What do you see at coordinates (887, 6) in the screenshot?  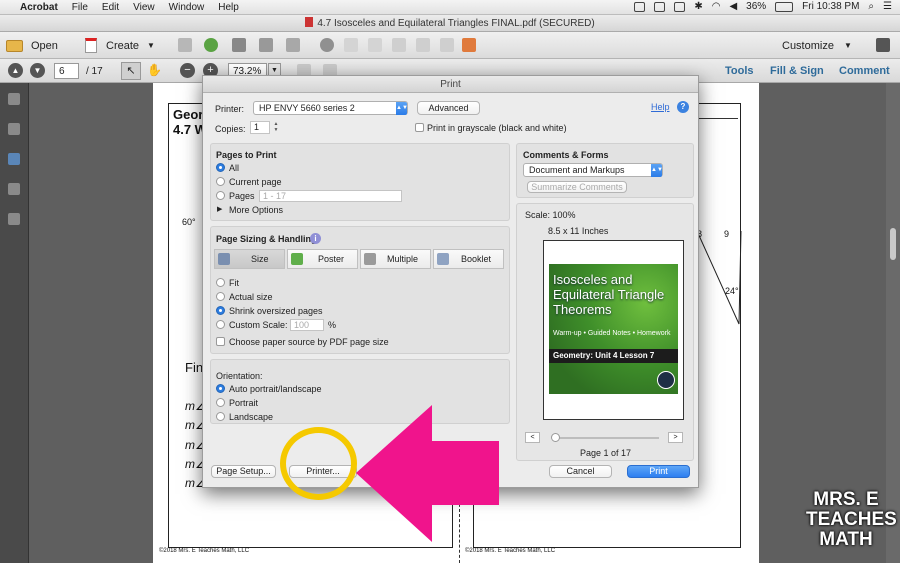 I see `notification-center-icon: ☰` at bounding box center [887, 6].